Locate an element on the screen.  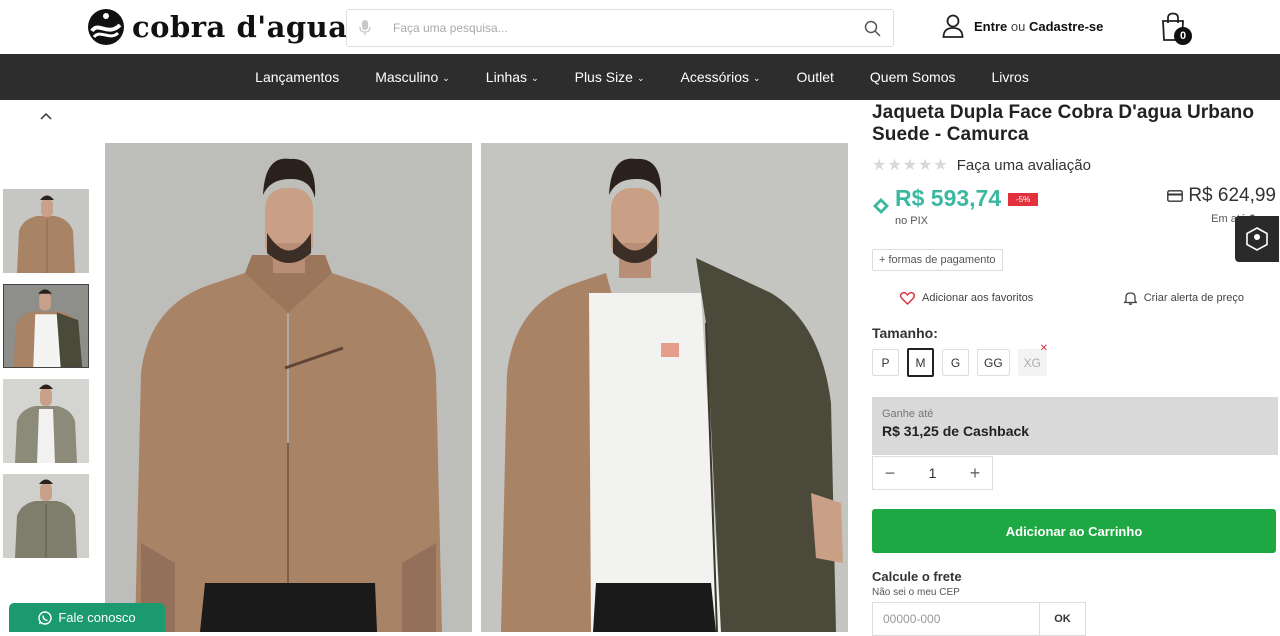
nav-item-outlet: Outlet is located at coordinates (815, 77).